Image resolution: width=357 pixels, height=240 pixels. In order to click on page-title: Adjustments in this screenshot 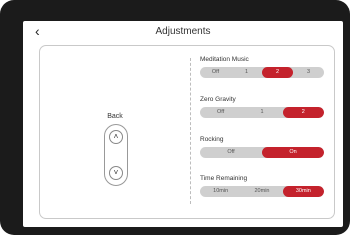, I will do `click(183, 31)`.